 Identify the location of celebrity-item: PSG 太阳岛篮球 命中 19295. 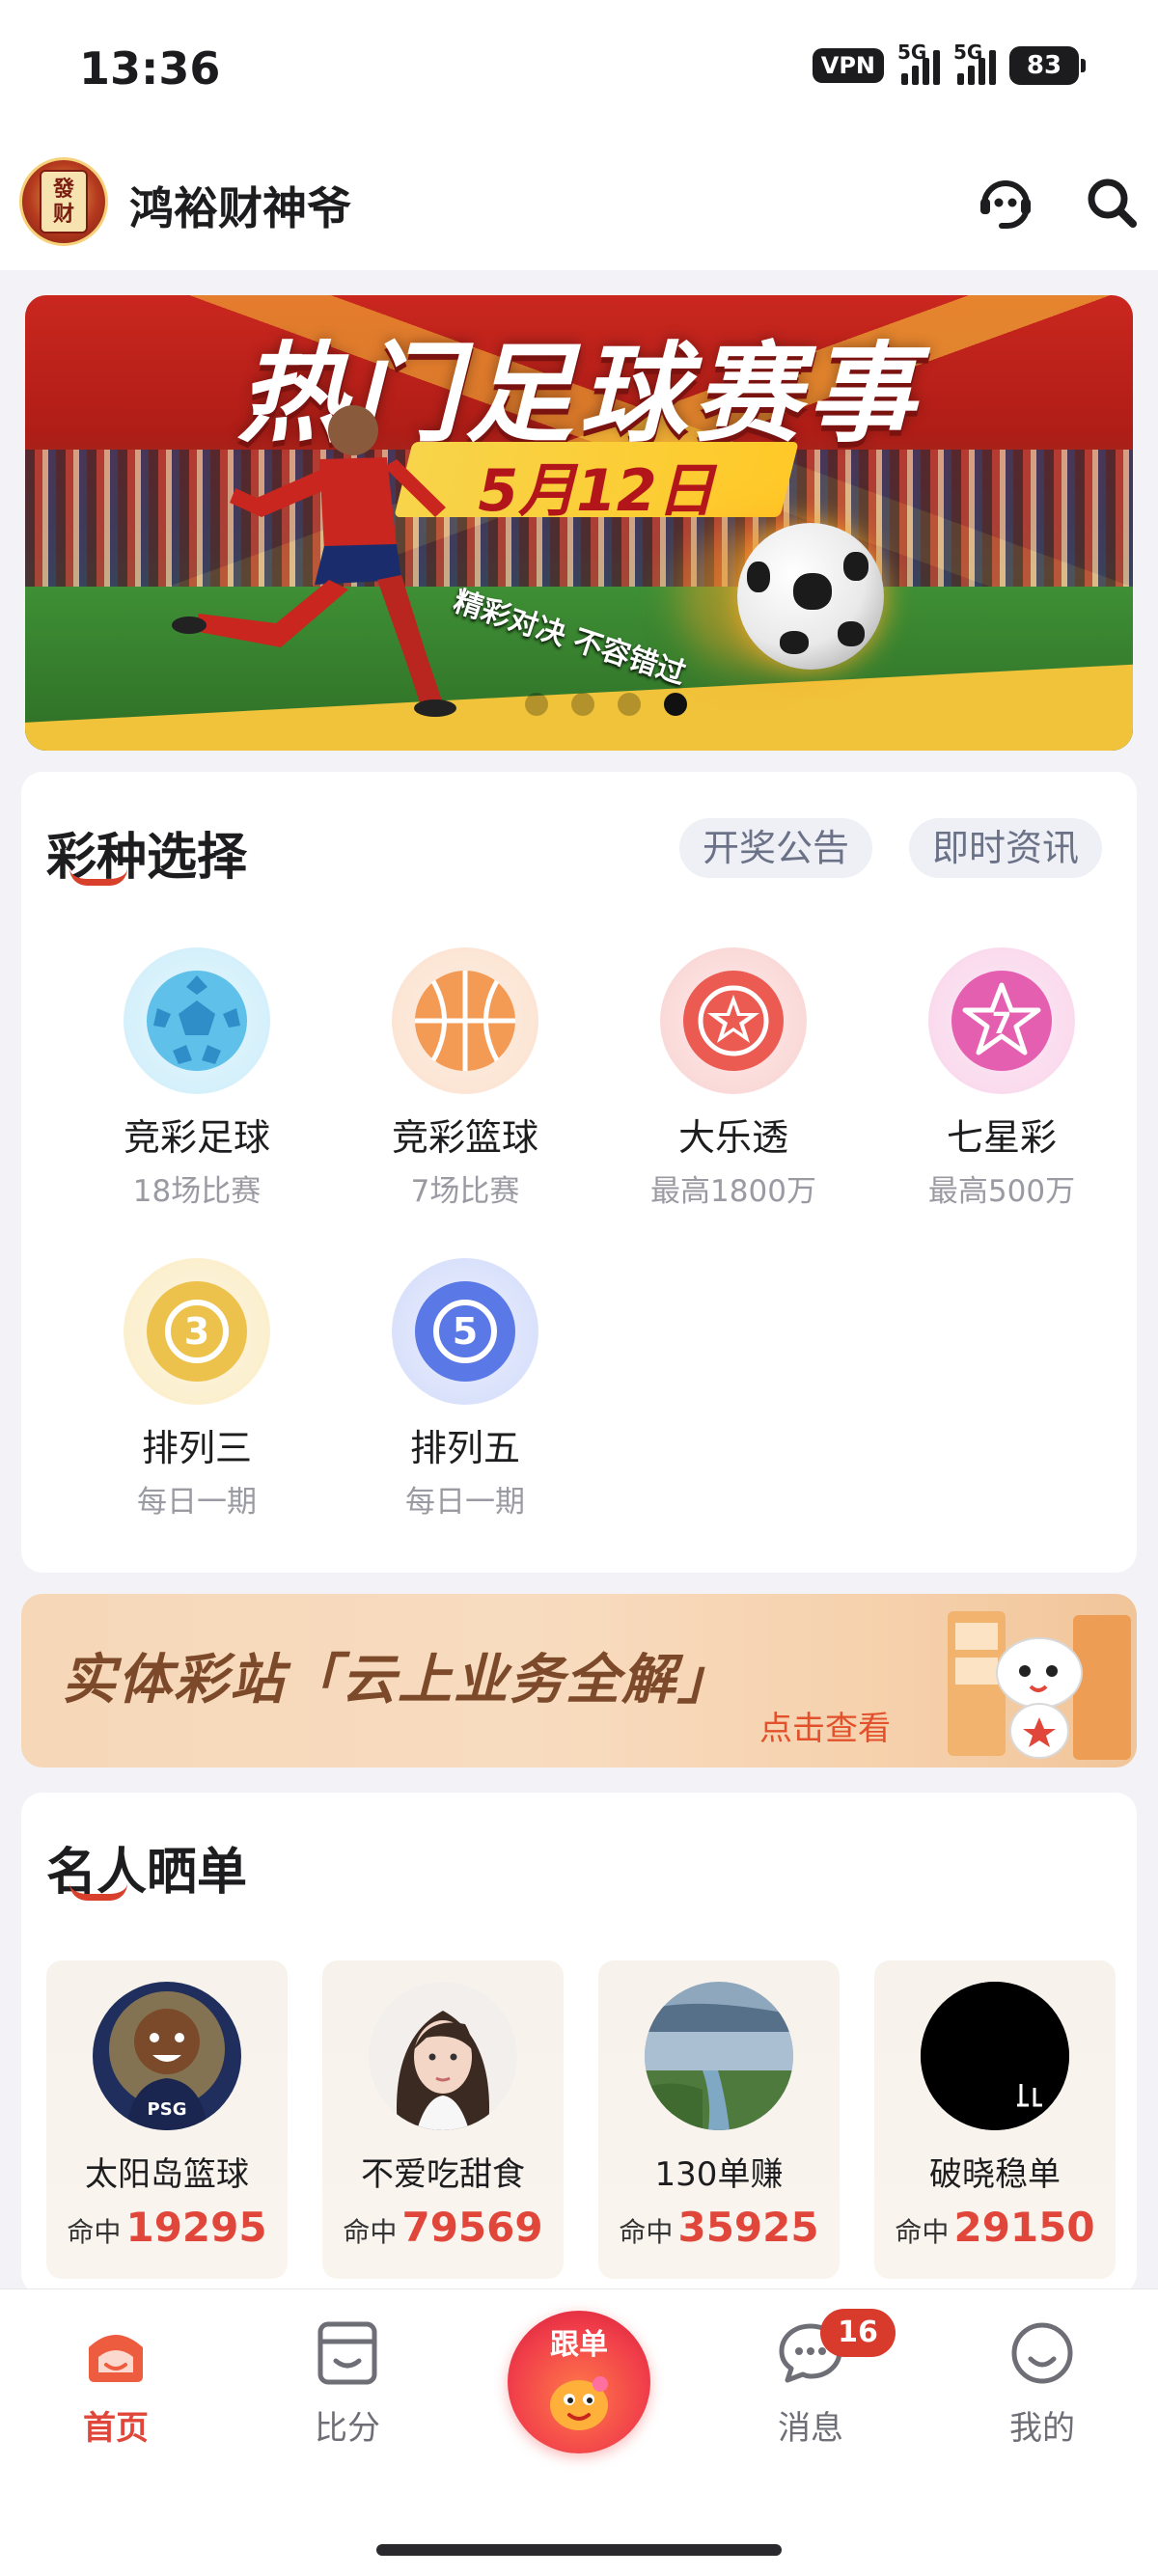
(167, 2119).